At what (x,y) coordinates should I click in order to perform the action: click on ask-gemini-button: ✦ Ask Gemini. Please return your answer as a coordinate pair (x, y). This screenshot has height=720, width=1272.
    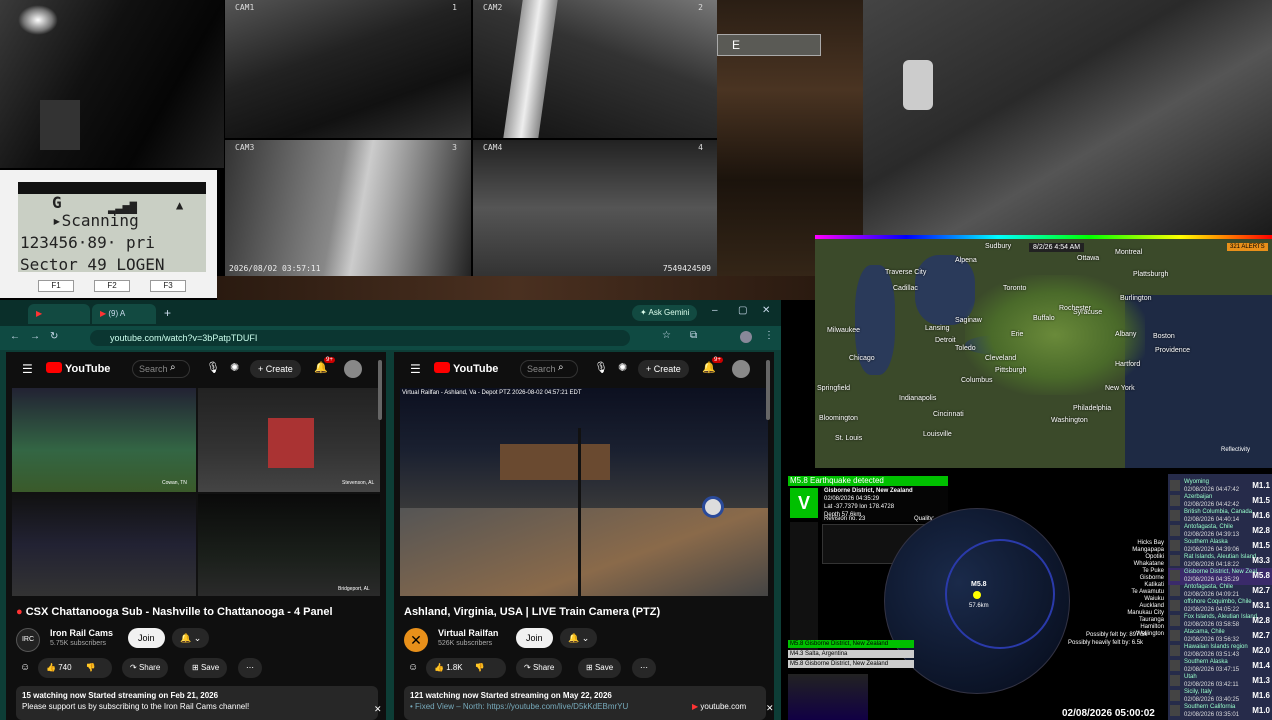
    Looking at the image, I should click on (665, 313).